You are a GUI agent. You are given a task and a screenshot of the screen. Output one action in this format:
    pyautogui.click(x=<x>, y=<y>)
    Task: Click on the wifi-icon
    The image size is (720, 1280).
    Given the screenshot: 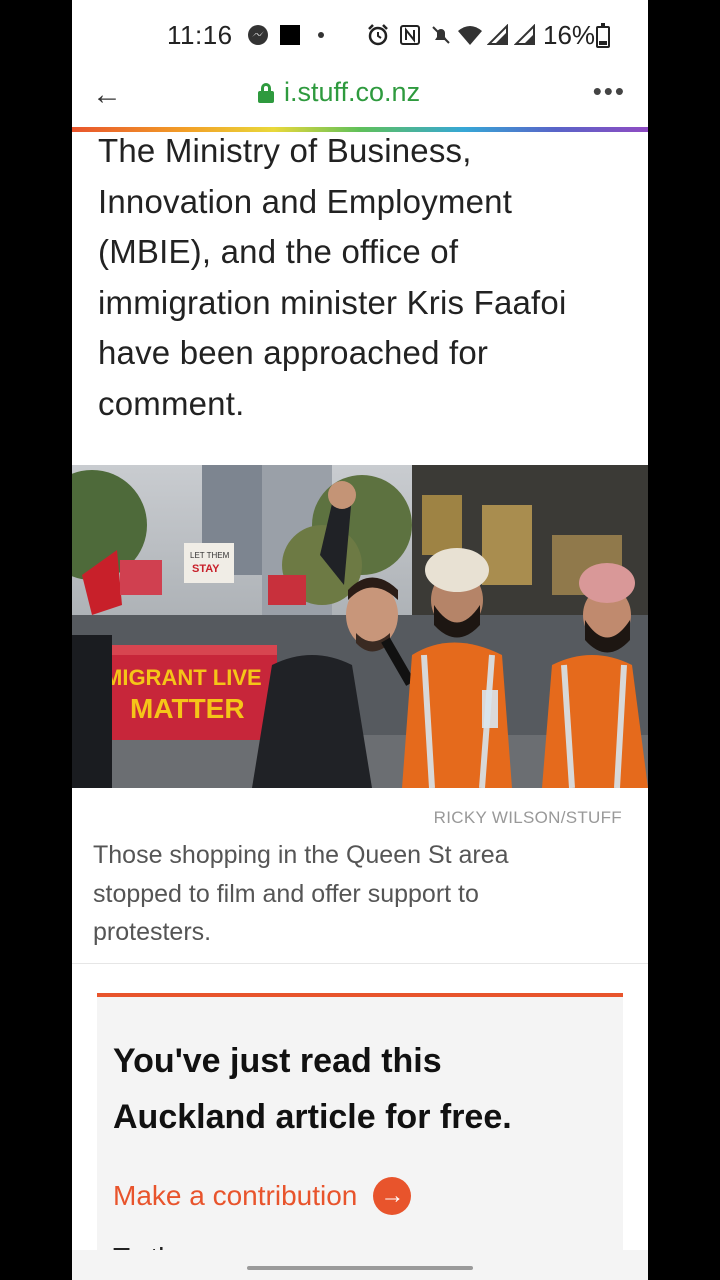 What is the action you would take?
    pyautogui.click(x=470, y=35)
    